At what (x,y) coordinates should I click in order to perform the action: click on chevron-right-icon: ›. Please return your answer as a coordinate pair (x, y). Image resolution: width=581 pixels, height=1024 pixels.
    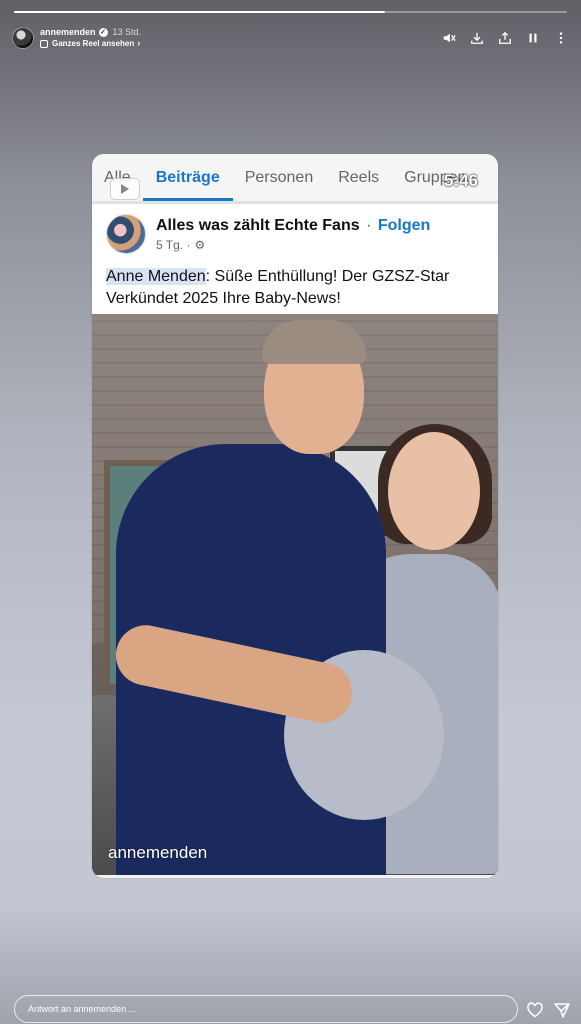
    Looking at the image, I should click on (139, 43).